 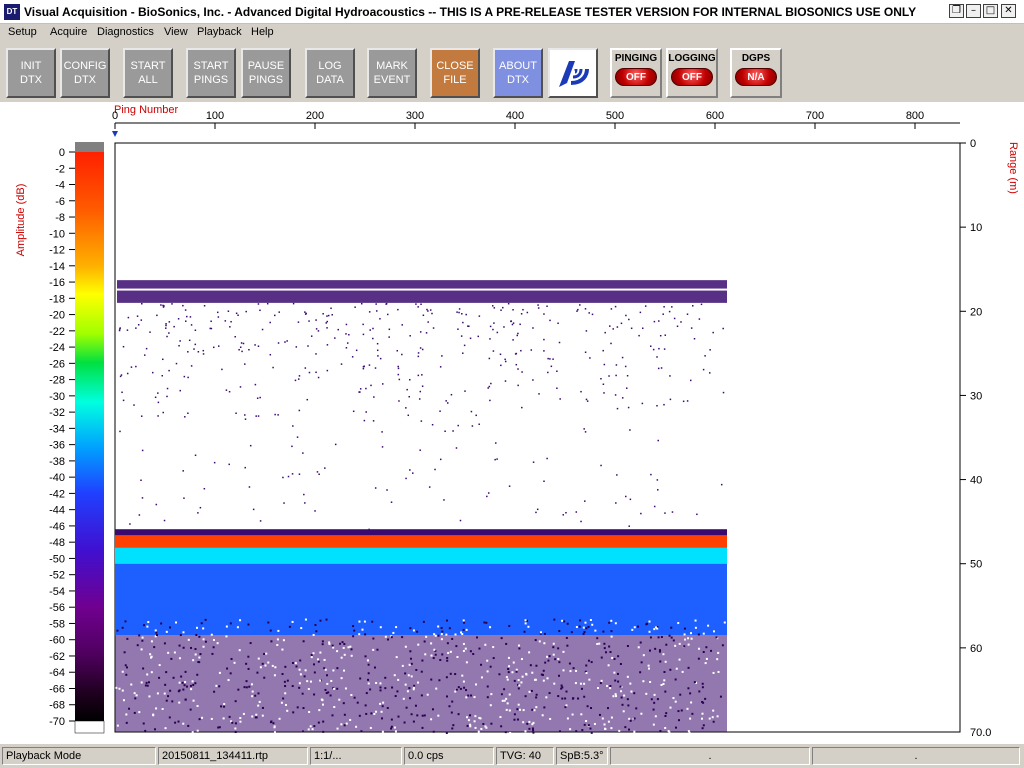 I want to click on color-scale-tick-label: -62, so click(x=57, y=657).